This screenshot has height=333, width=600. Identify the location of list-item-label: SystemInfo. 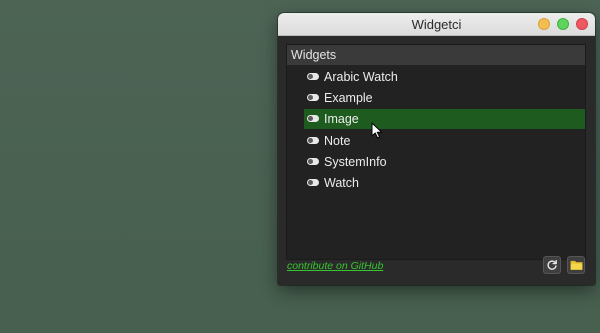
(355, 162).